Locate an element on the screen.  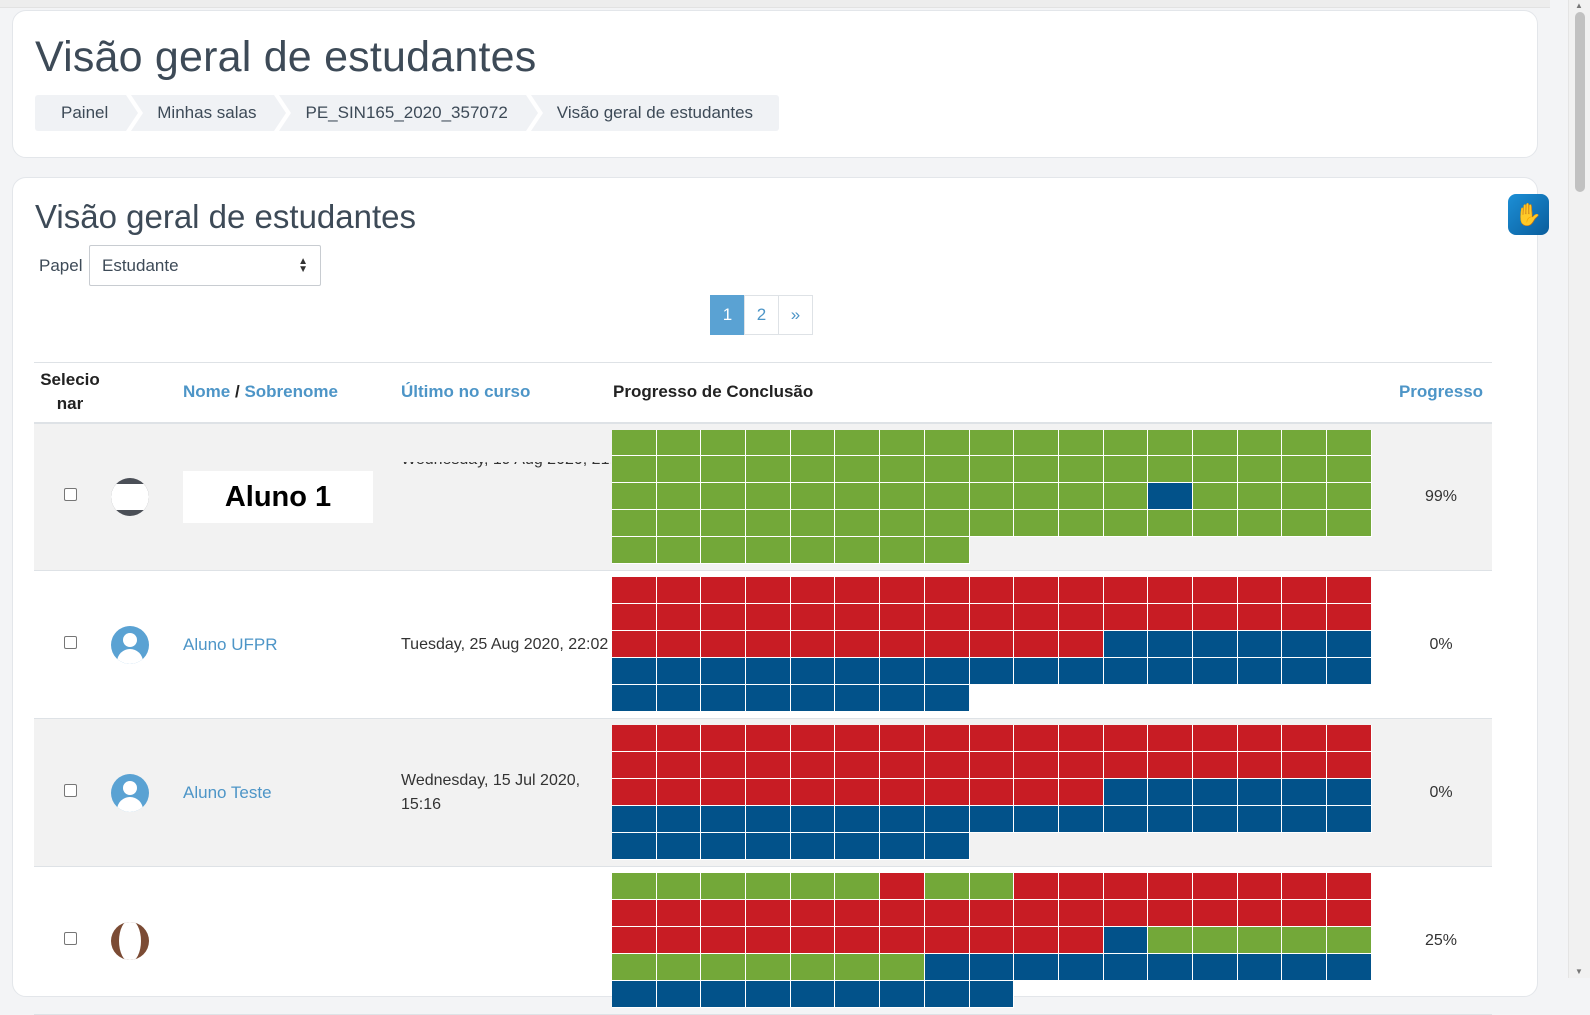
scrollbar-thumb is located at coordinates (1580, 102).